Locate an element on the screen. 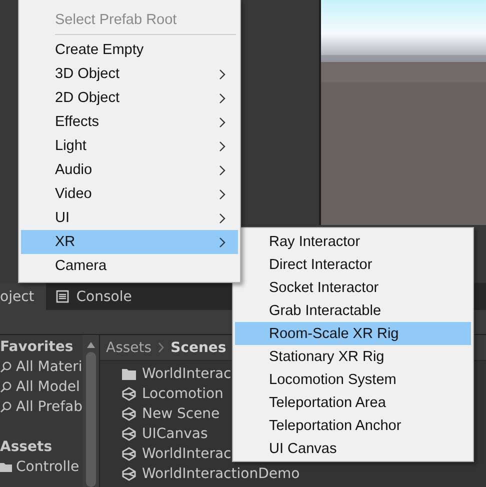  tree-item: Controlle is located at coordinates (41, 467).